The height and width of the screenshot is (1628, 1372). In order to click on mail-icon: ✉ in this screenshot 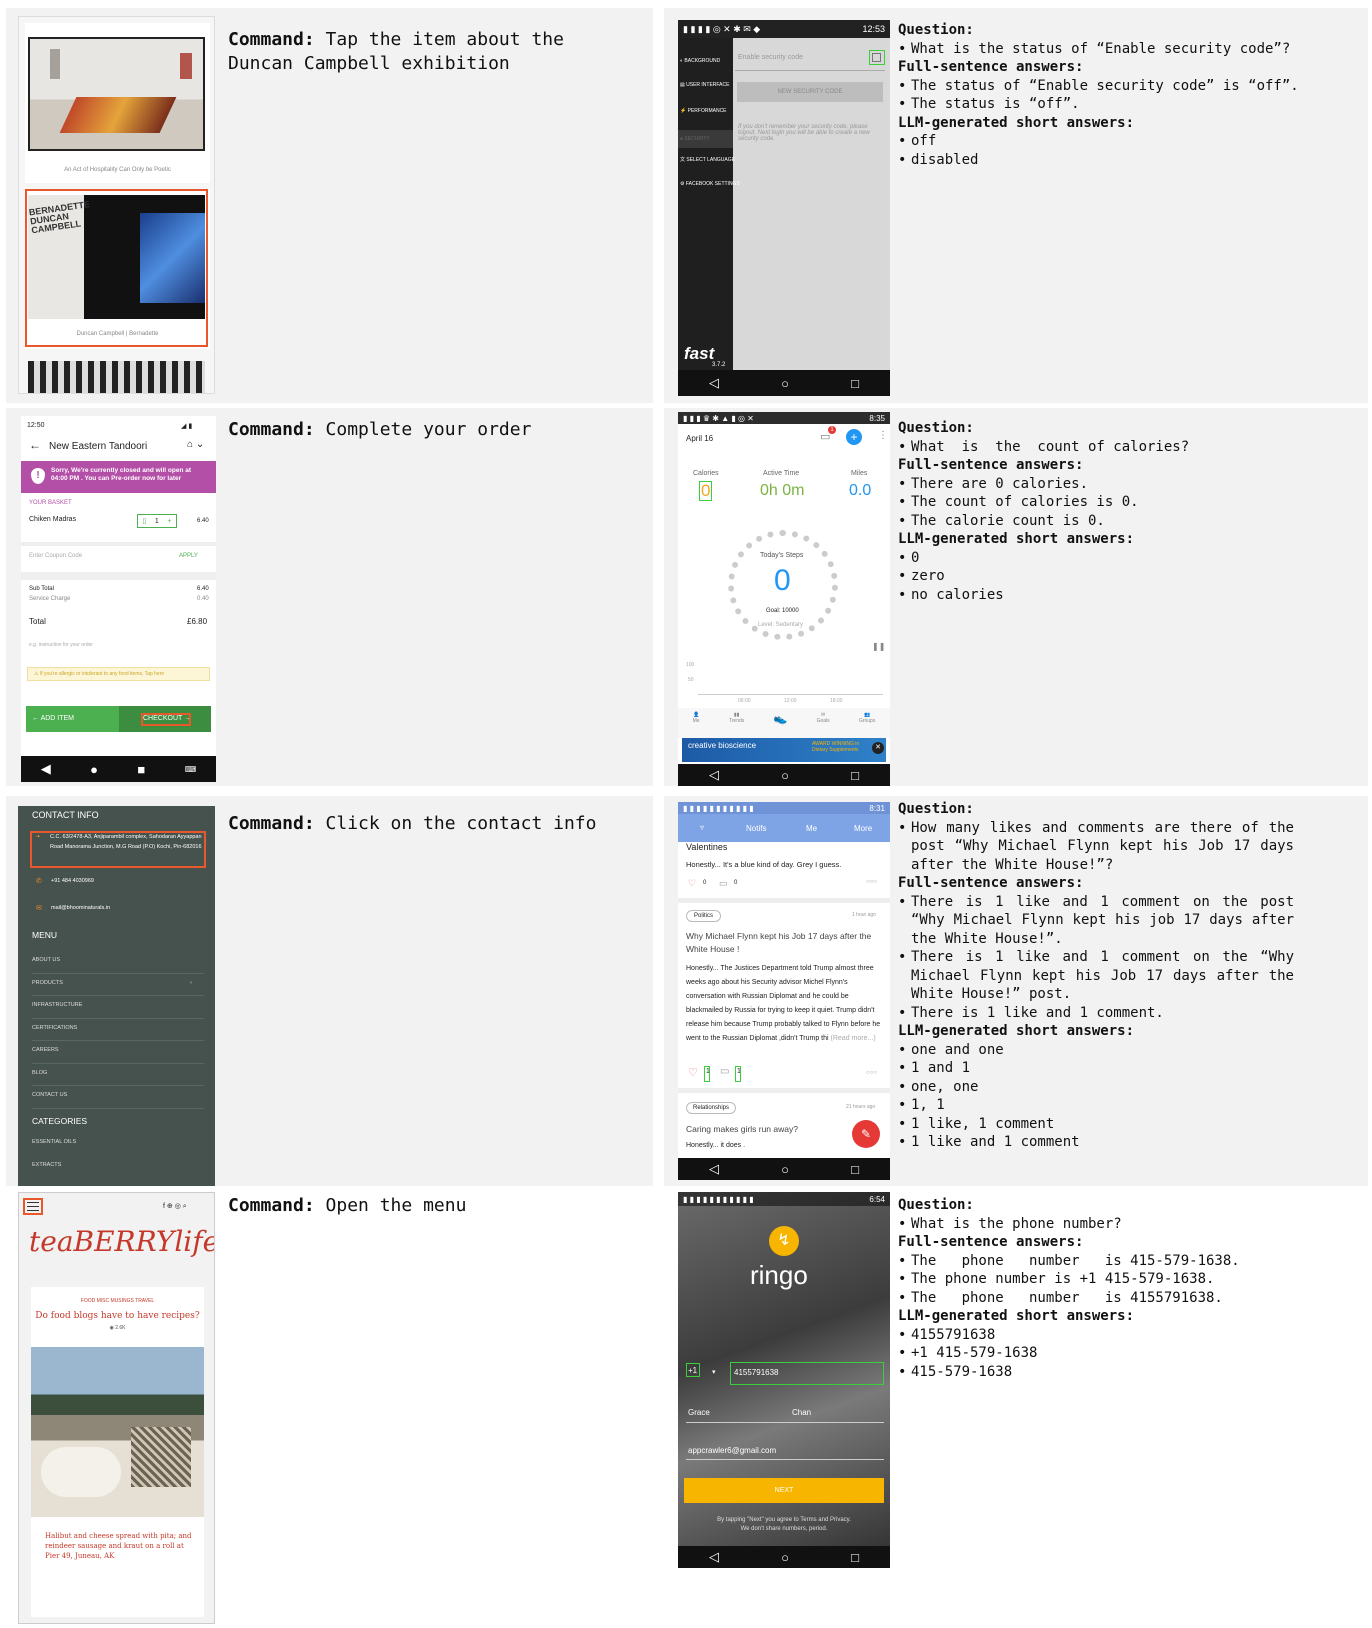, I will do `click(39, 908)`.